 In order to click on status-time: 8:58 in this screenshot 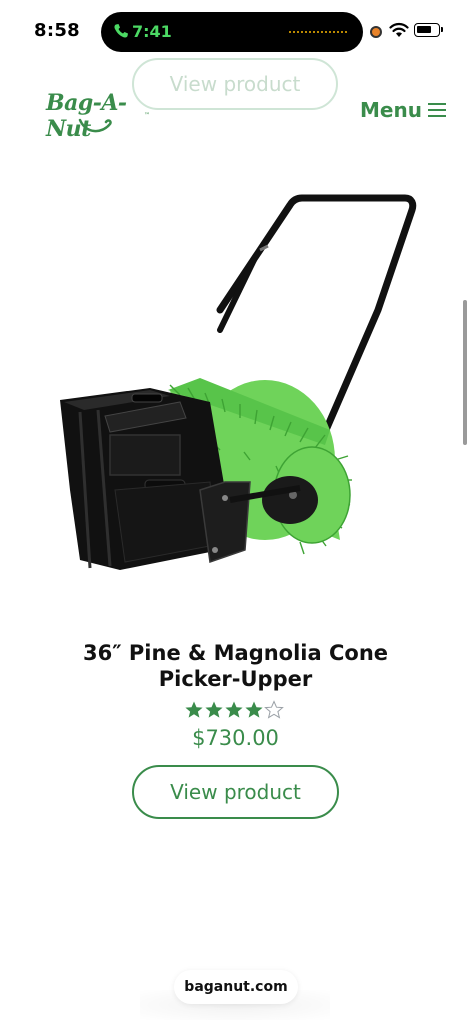, I will do `click(57, 30)`.